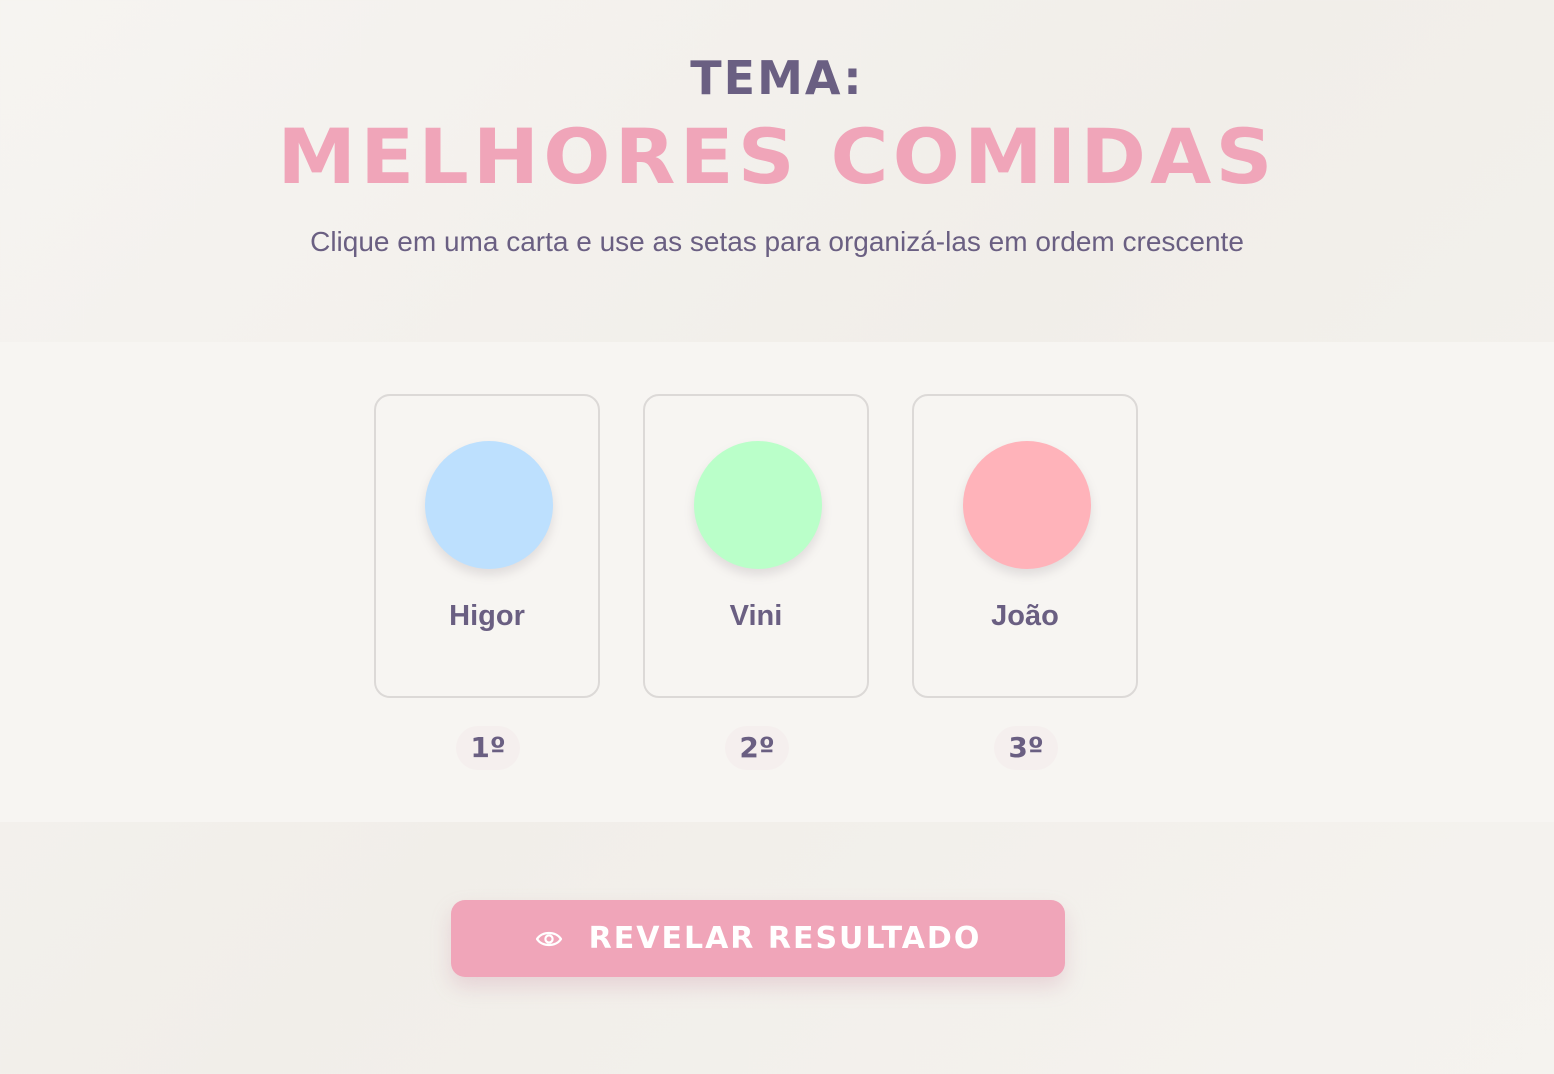 This screenshot has height=1074, width=1554. I want to click on theme-label: TEMA:, so click(777, 78).